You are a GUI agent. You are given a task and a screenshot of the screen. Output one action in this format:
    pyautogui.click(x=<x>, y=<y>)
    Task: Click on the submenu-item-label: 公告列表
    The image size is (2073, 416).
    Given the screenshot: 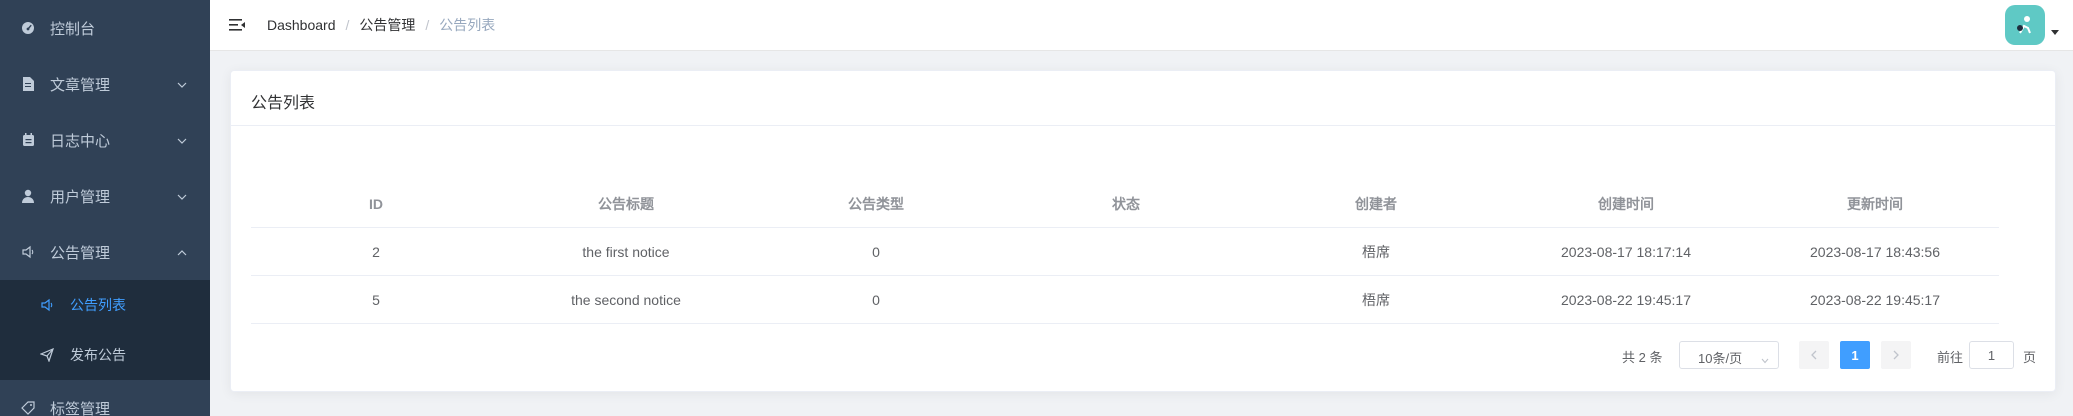 What is the action you would take?
    pyautogui.click(x=98, y=305)
    